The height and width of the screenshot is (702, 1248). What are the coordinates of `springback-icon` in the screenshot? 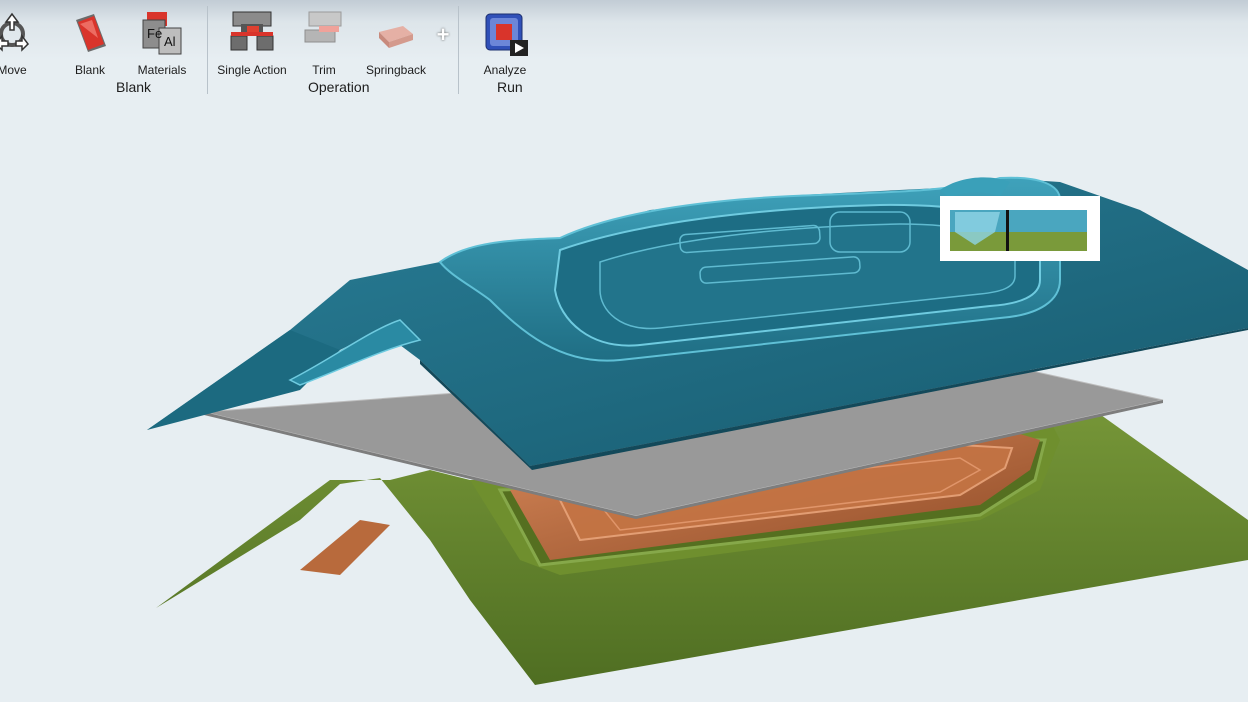 It's located at (396, 37).